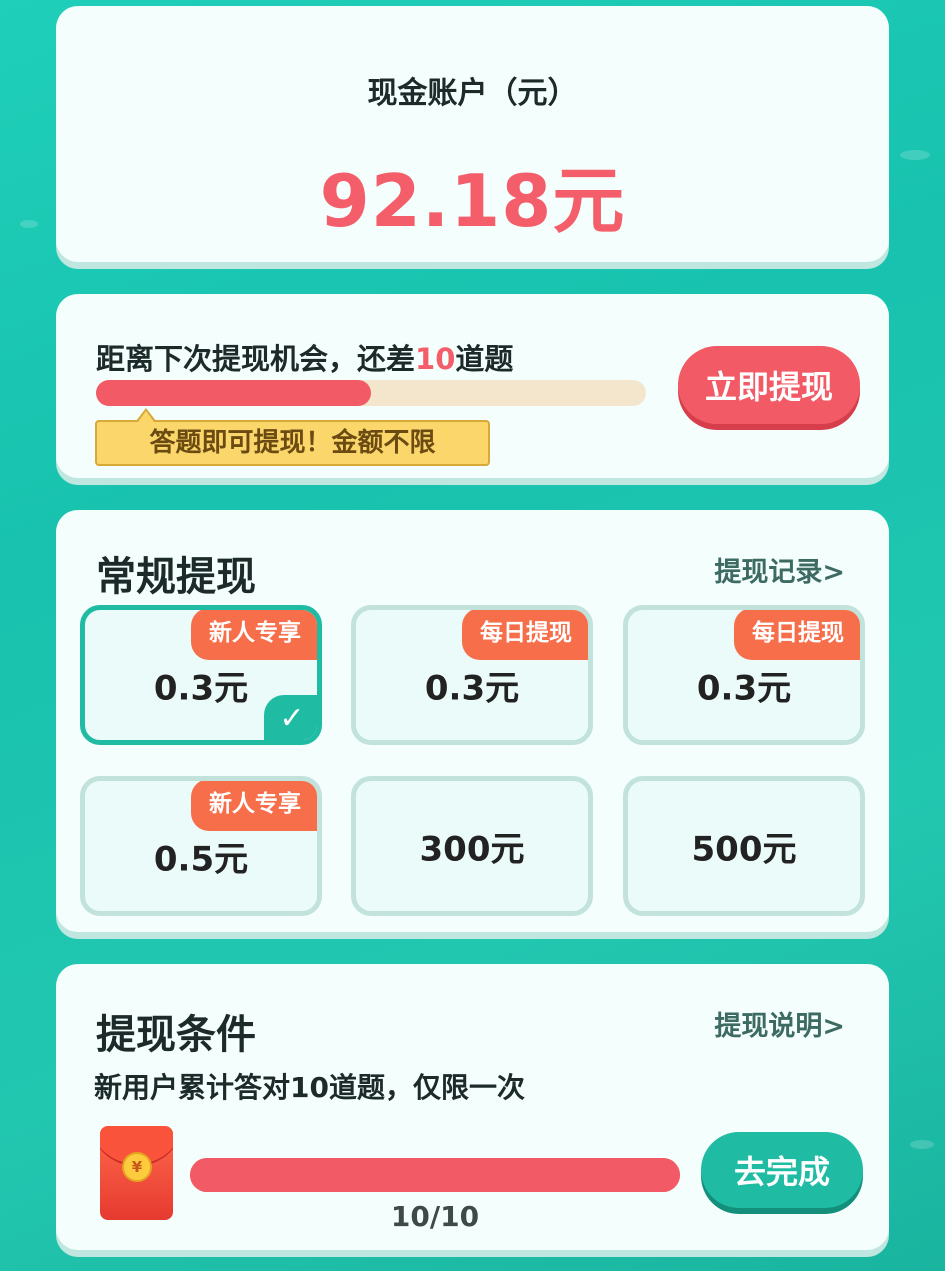  I want to click on condition-progress-count: 10/10, so click(435, 1216).